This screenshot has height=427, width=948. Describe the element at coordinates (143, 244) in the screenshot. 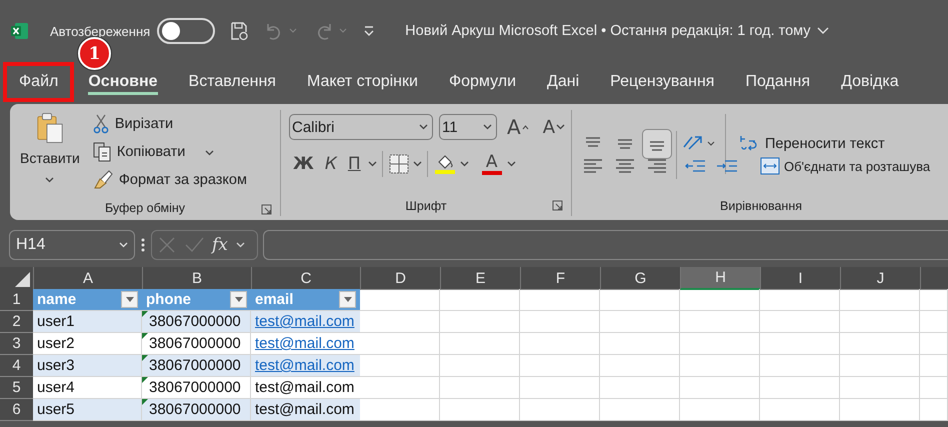

I see `more-options-icon` at that location.